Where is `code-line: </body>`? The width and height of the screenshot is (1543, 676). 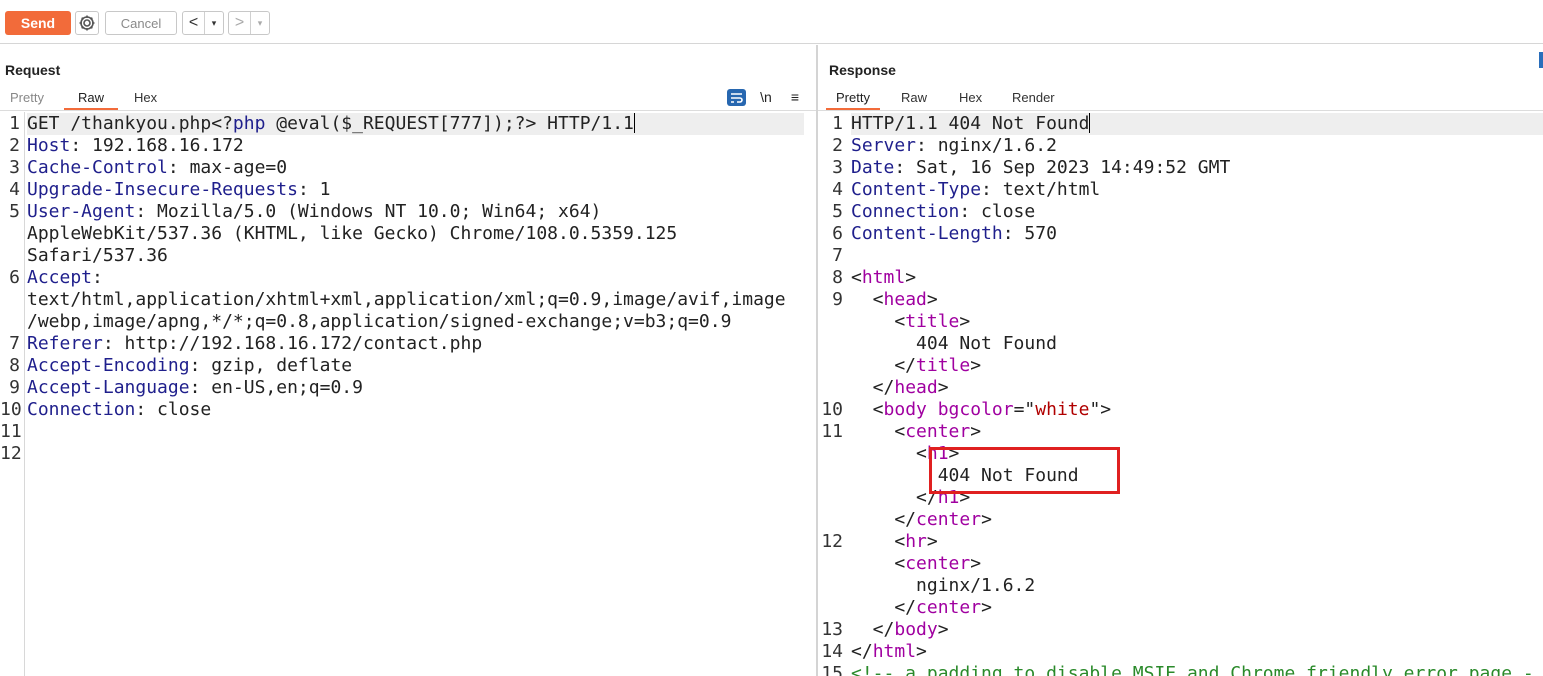 code-line: </body> is located at coordinates (900, 629).